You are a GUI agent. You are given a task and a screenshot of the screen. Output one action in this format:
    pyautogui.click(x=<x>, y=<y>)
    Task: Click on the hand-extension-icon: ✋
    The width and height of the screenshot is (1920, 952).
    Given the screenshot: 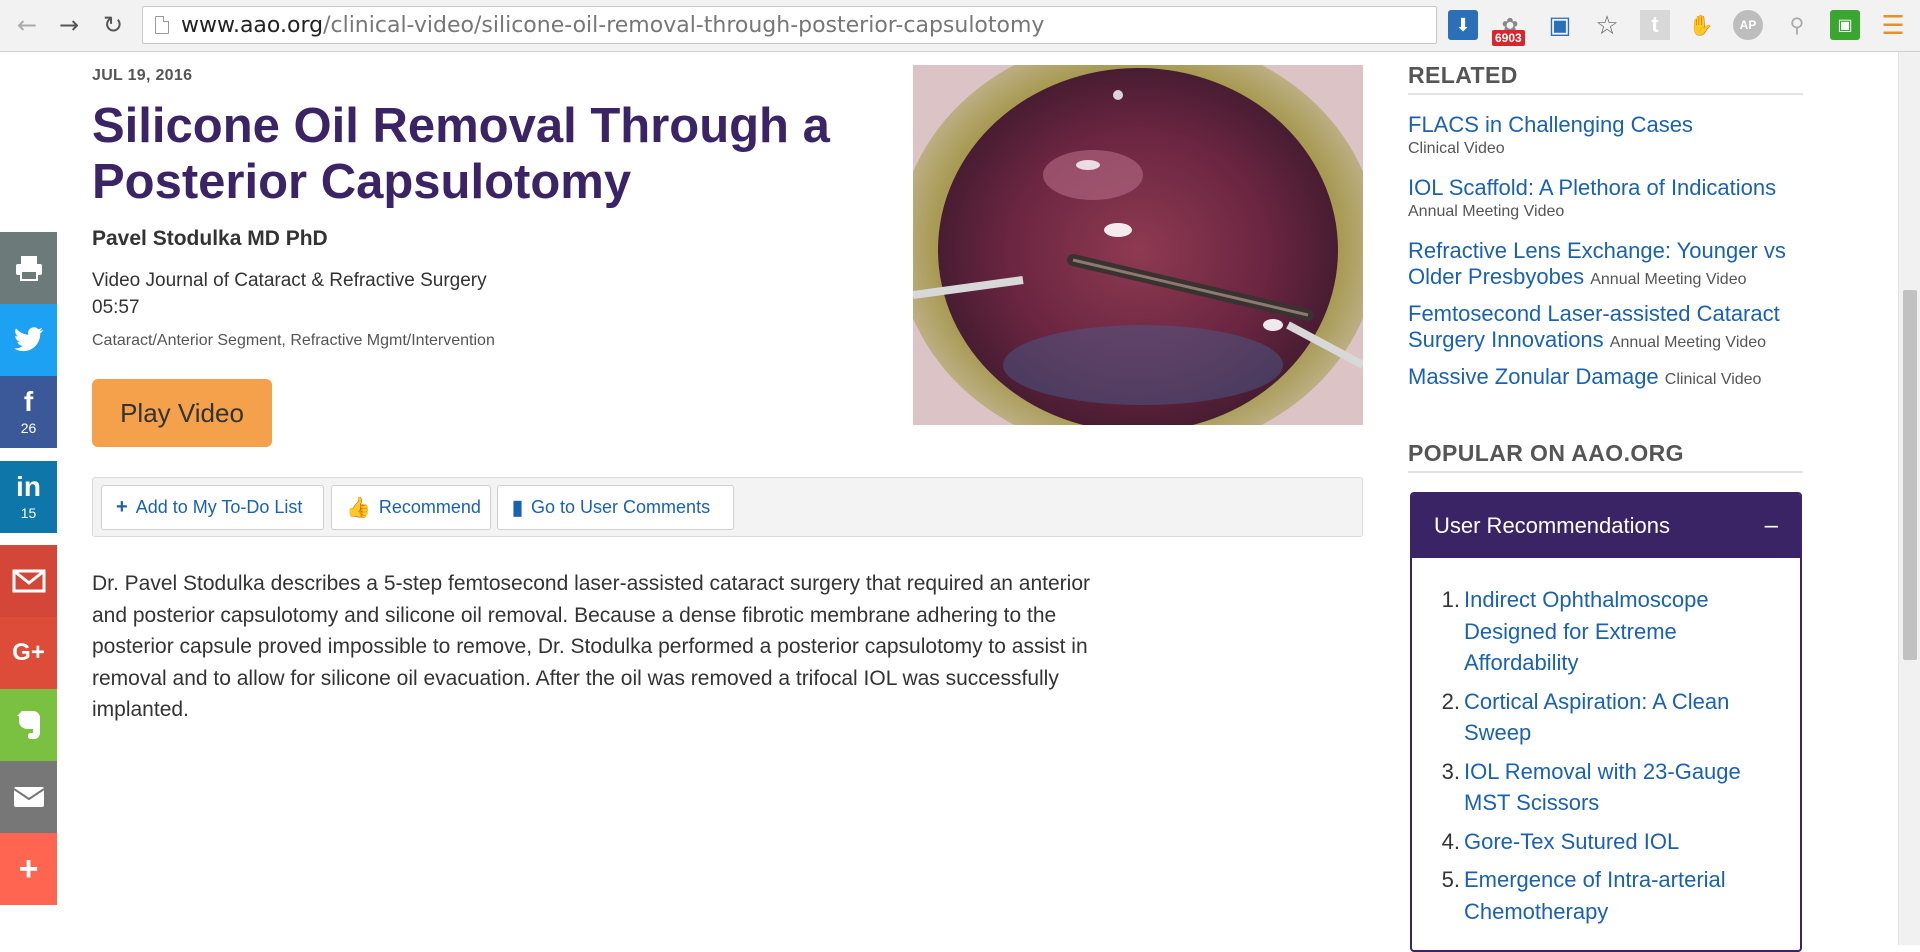 What is the action you would take?
    pyautogui.click(x=1701, y=25)
    